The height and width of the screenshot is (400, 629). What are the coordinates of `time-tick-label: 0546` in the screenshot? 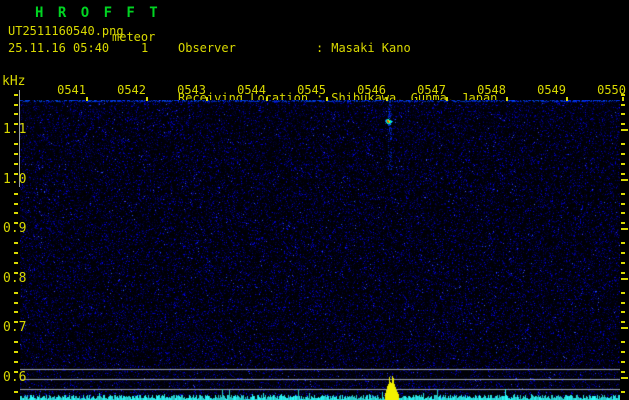 It's located at (371, 90).